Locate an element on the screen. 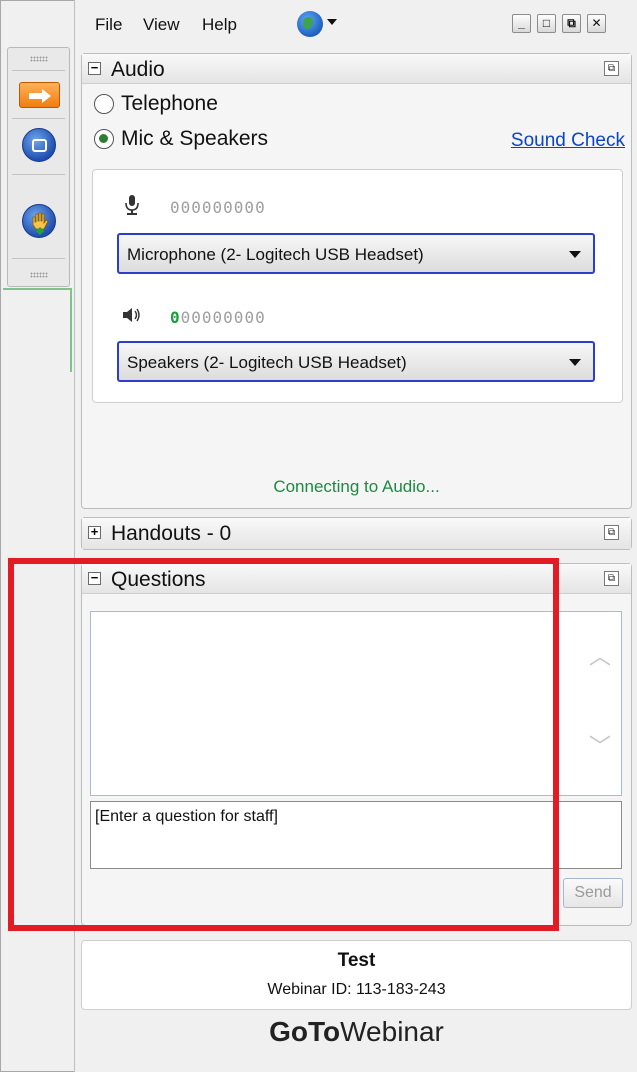 The image size is (637, 1072). square-icon is located at coordinates (39, 145).